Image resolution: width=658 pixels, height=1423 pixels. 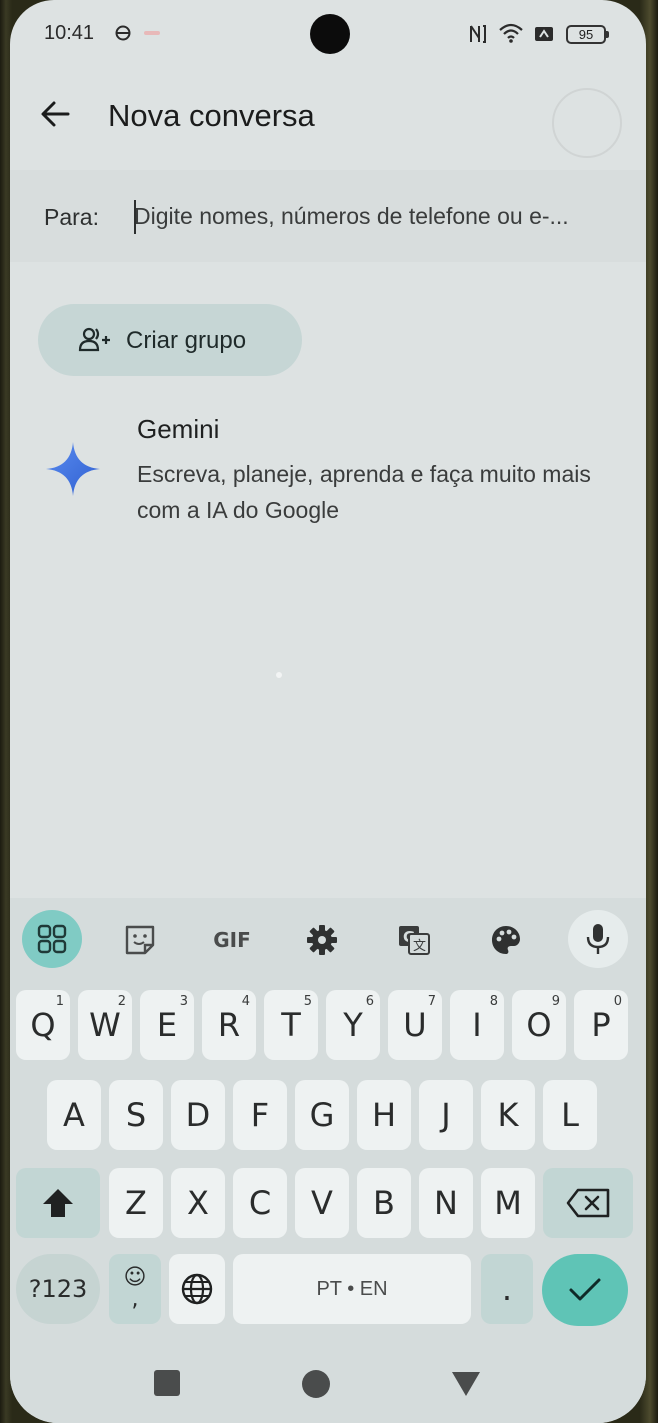 I want to click on key-e: E3, so click(x=167, y=1025).